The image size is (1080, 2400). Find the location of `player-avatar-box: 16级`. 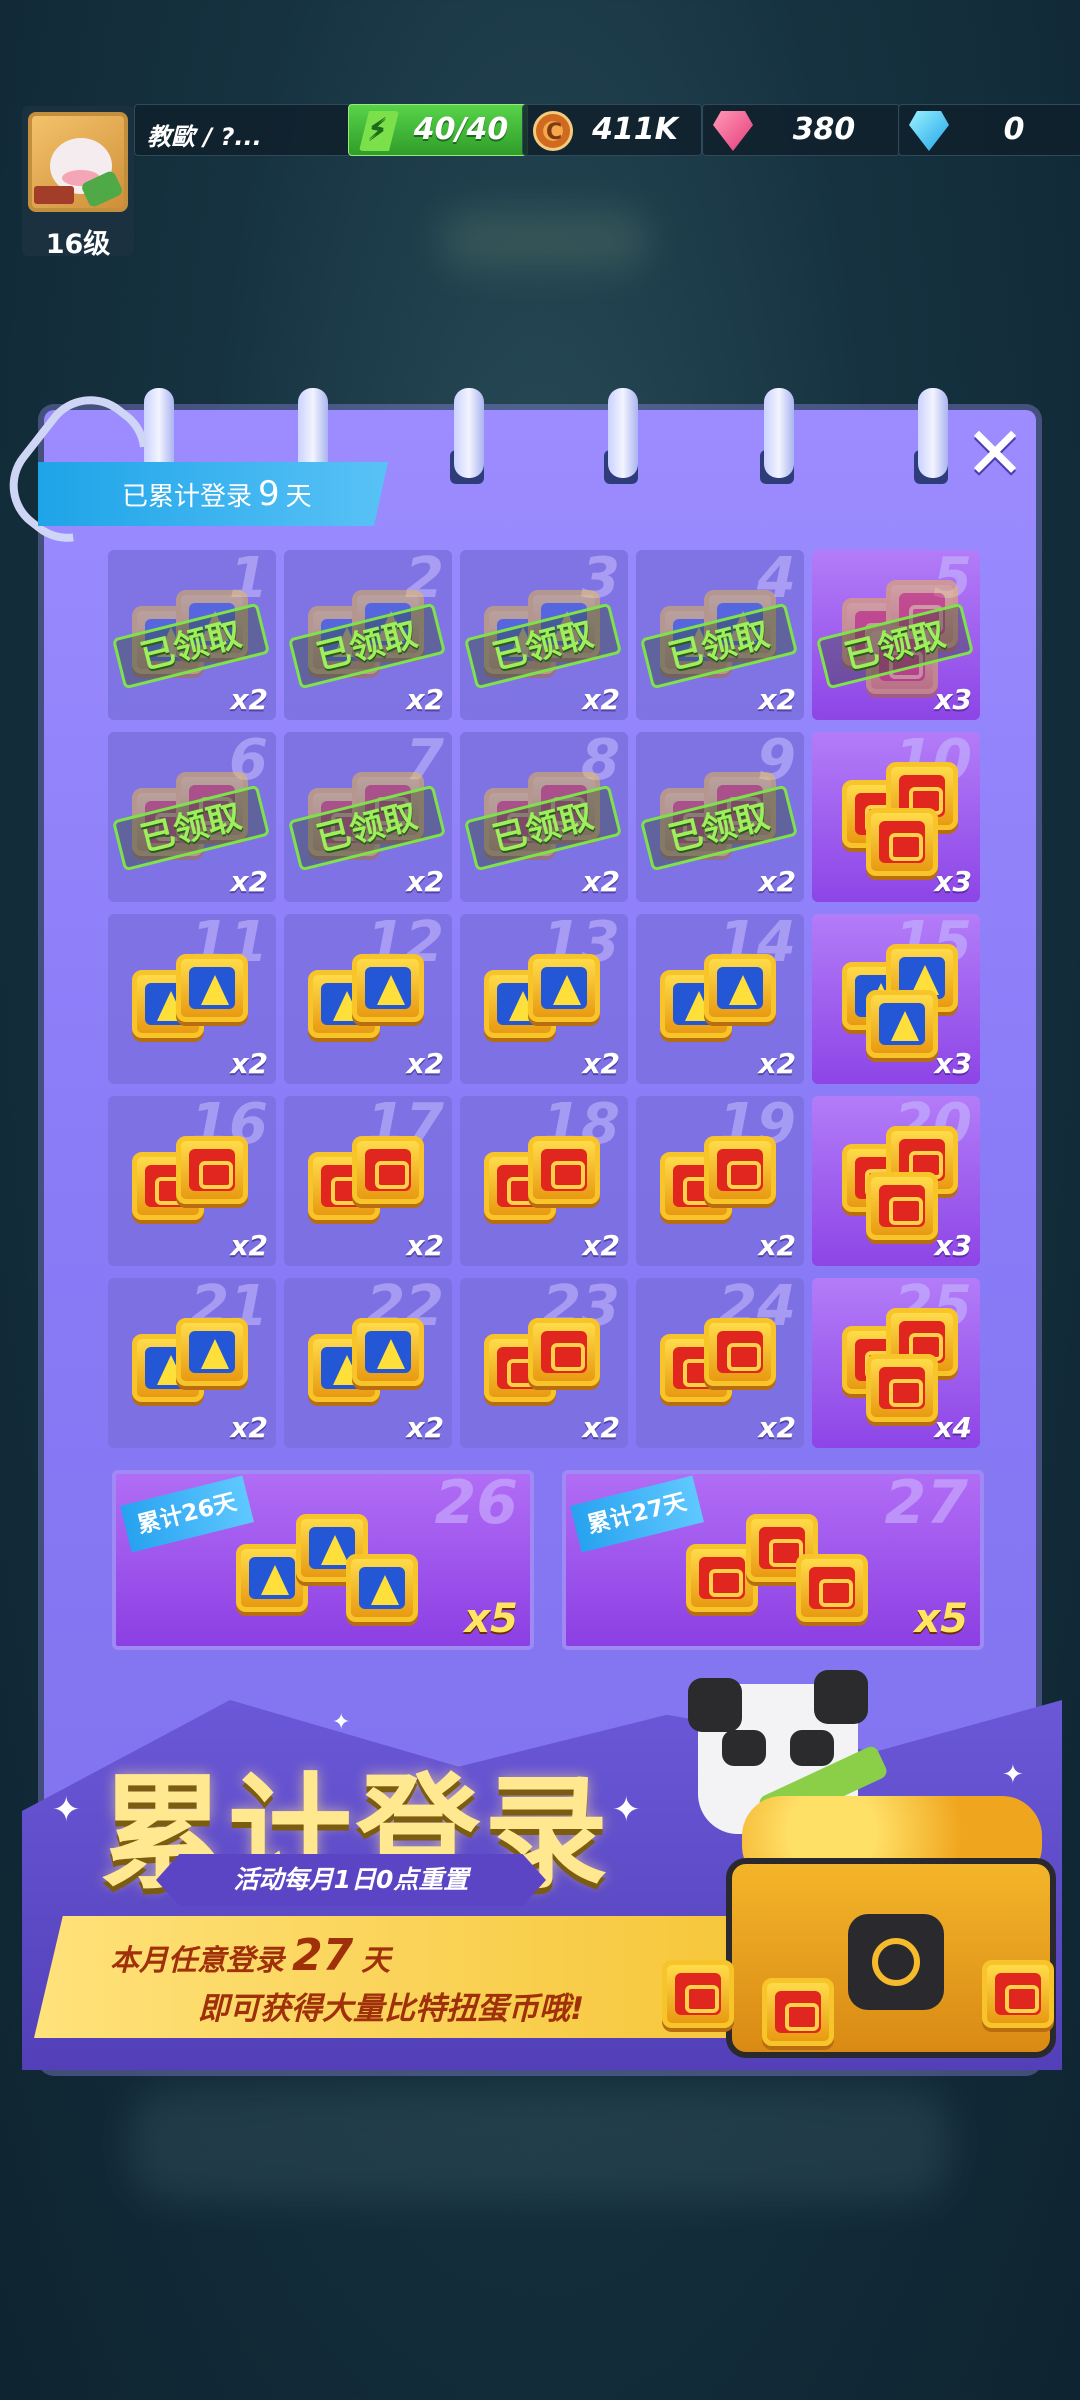

player-avatar-box: 16级 is located at coordinates (78, 183).